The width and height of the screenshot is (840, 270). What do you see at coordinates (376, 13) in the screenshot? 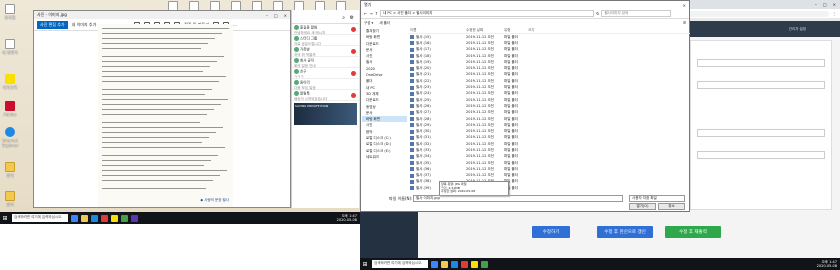
I see `up-icon: ↑` at bounding box center [376, 13].